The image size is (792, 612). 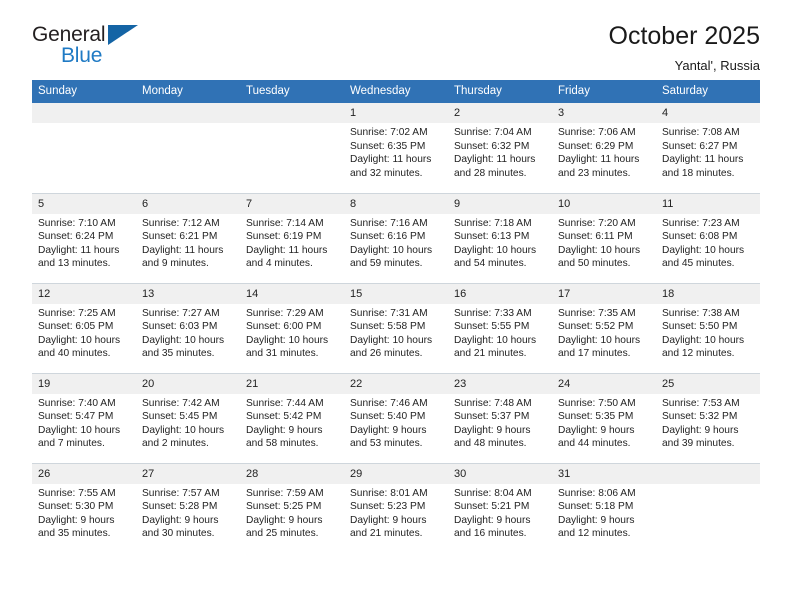 I want to click on page-subtitle-location: Yantal', Russia, so click(x=717, y=65).